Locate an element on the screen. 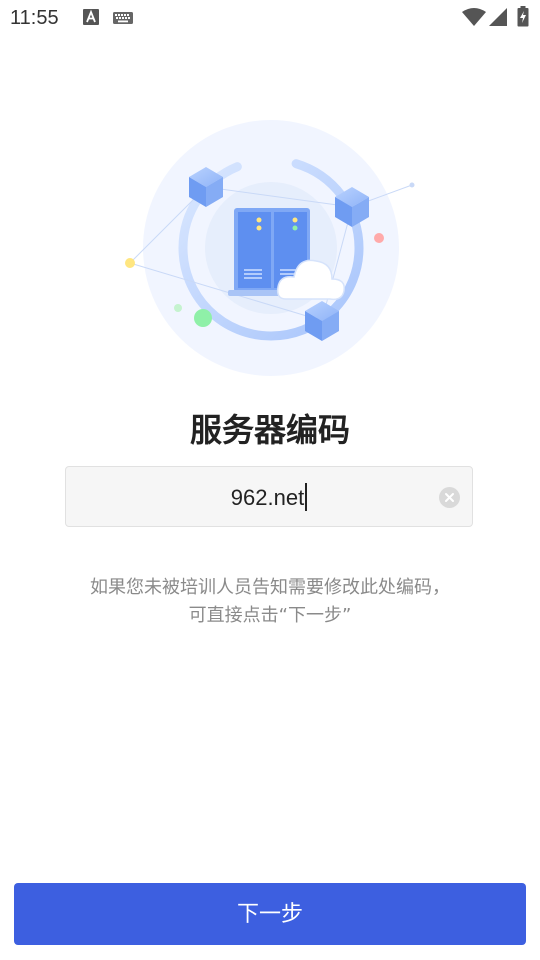  cell-signal-icon is located at coordinates (498, 17).